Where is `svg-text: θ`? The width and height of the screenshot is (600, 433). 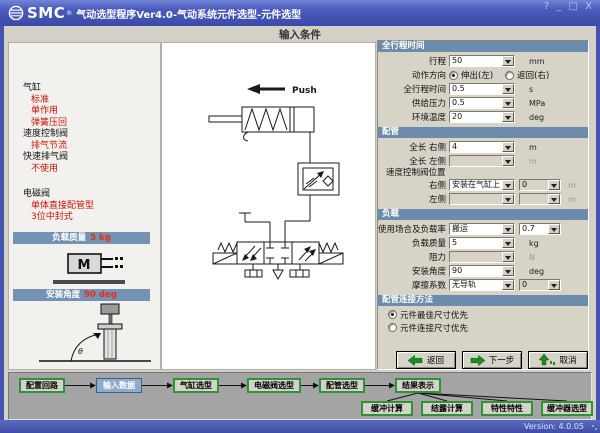
svg-text: θ is located at coordinates (80, 351).